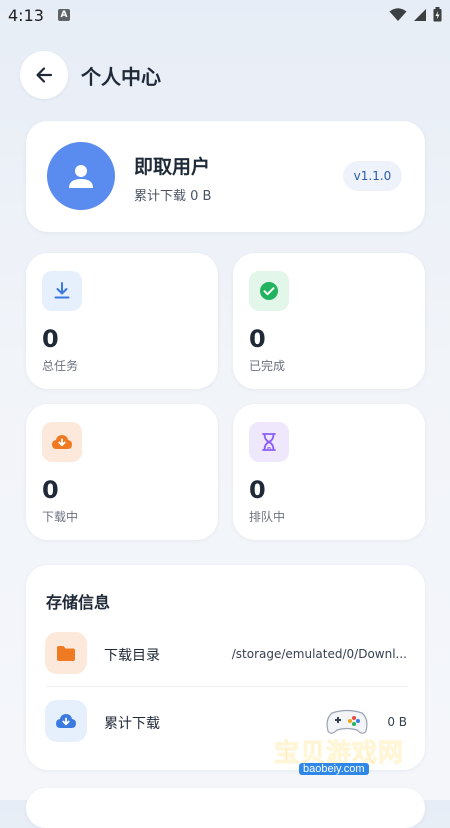 Image resolution: width=450 pixels, height=828 pixels. I want to click on avatar, so click(81, 176).